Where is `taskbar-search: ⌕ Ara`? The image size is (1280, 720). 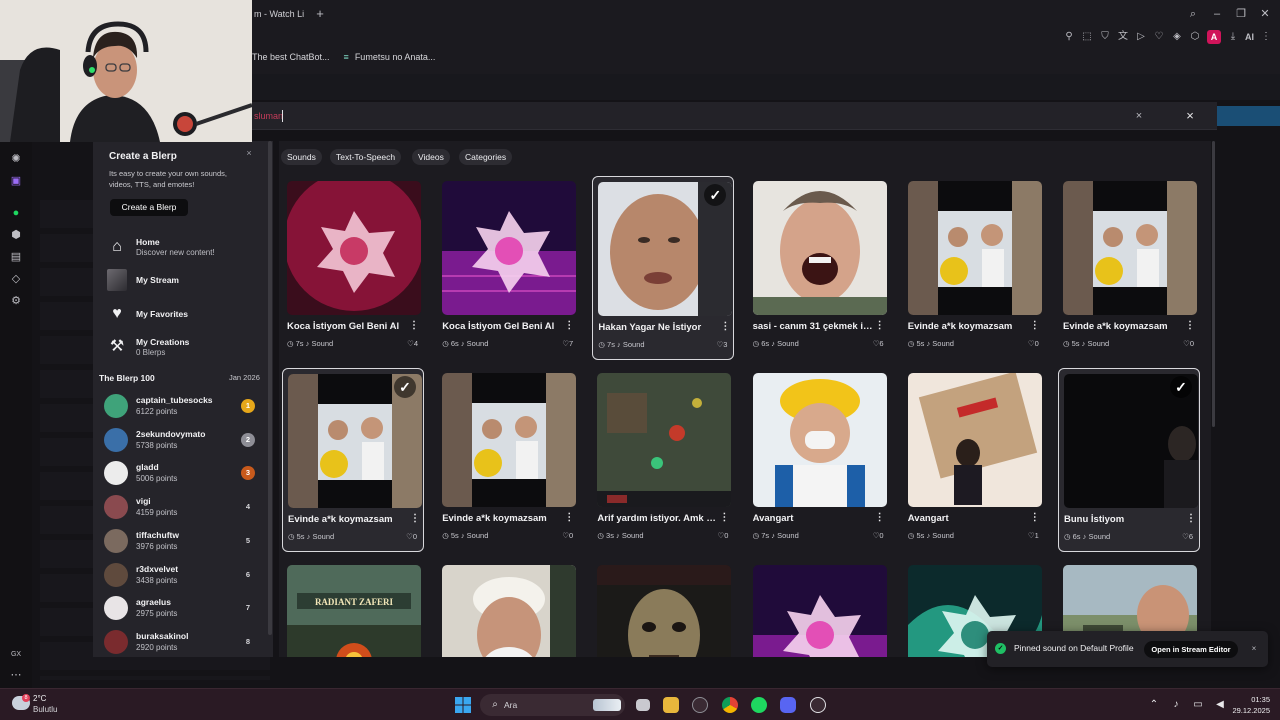 taskbar-search: ⌕ Ara is located at coordinates (552, 705).